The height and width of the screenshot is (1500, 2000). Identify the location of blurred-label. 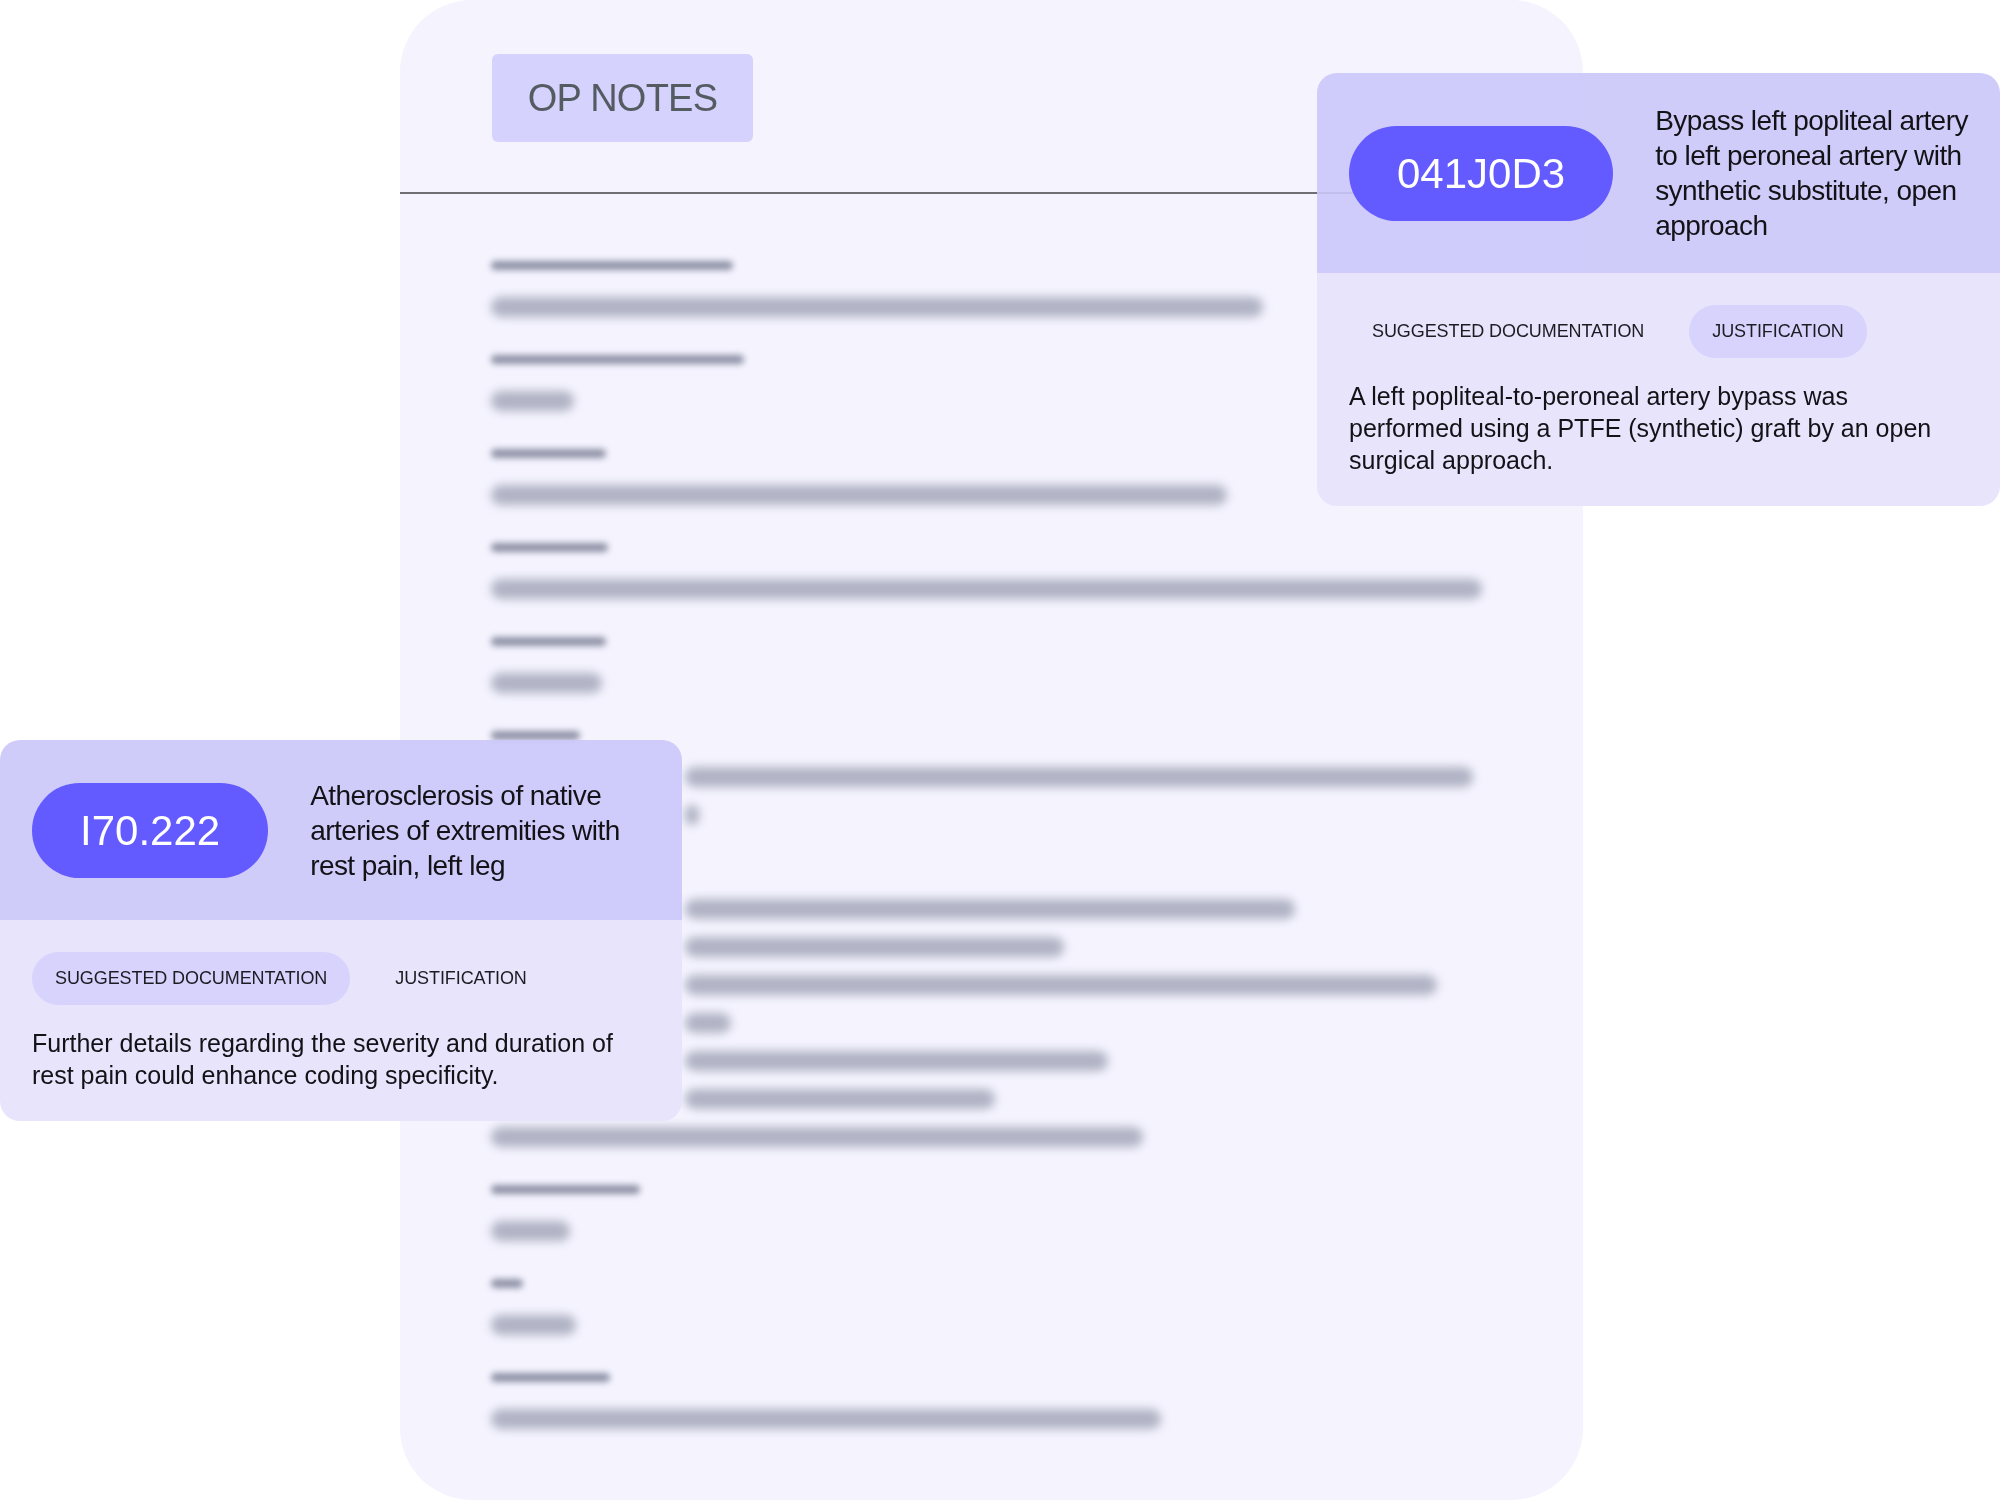
(507, 1283).